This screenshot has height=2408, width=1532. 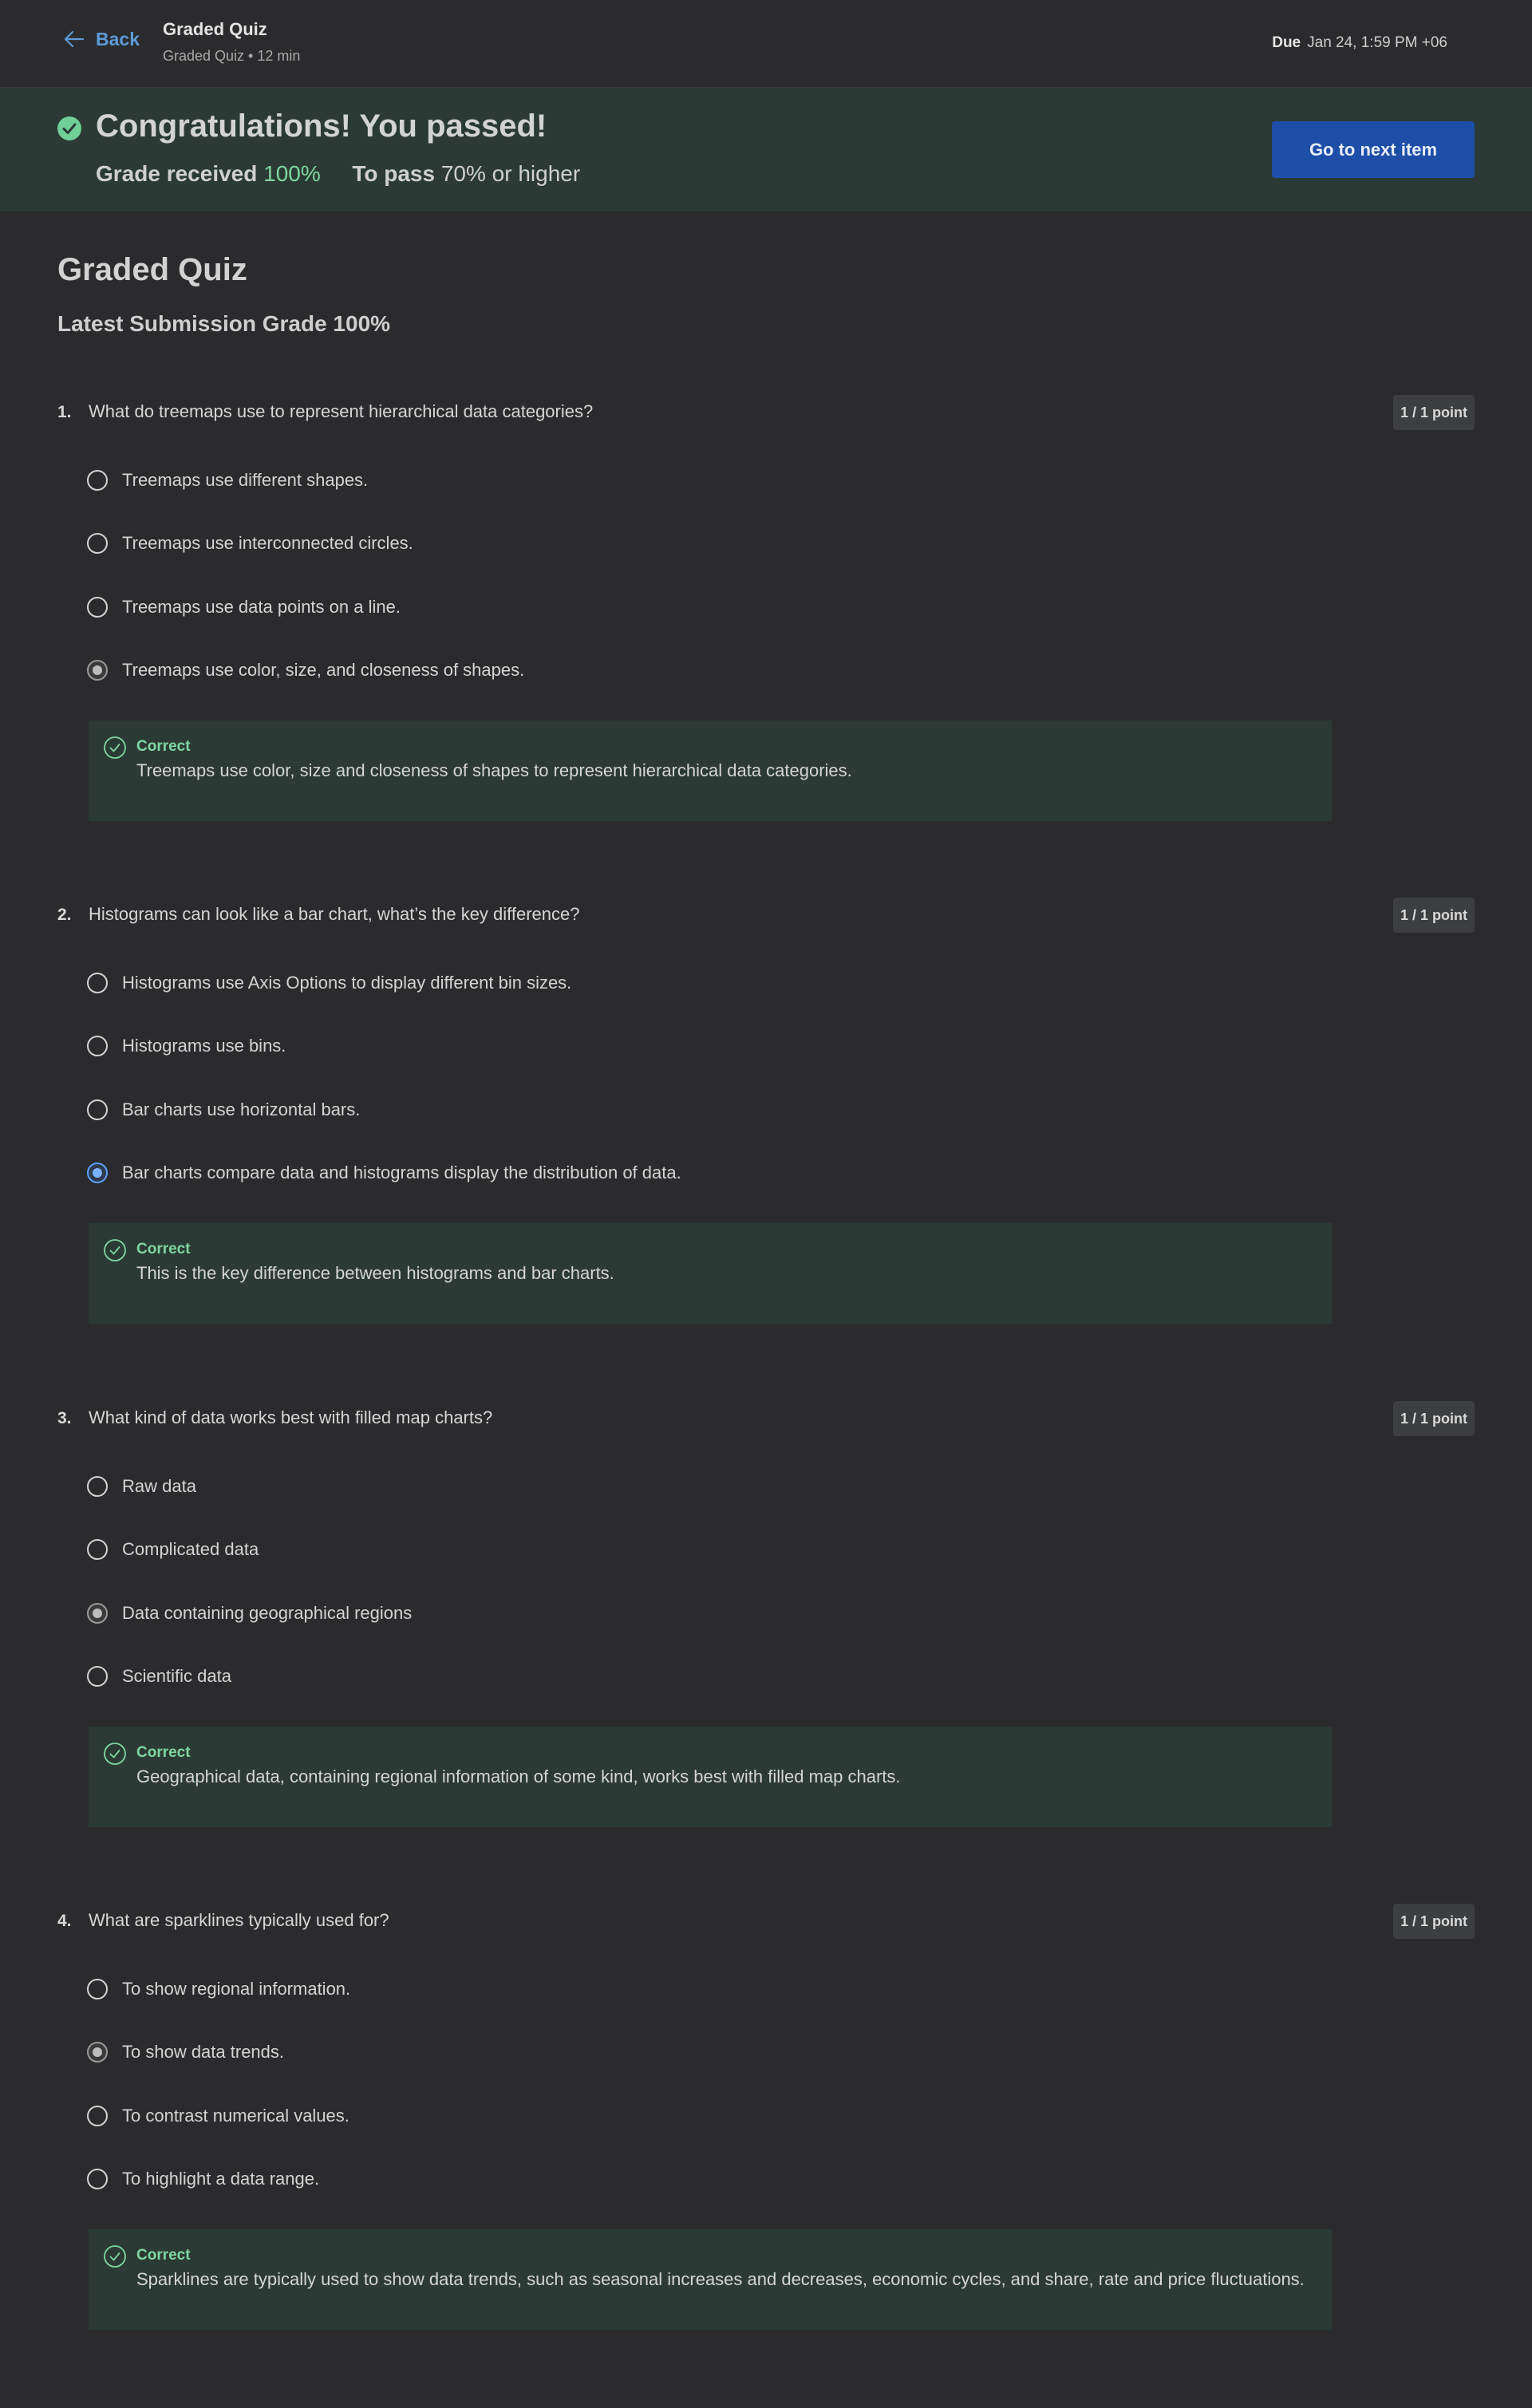 What do you see at coordinates (1286, 42) in the screenshot?
I see `due-label: Due` at bounding box center [1286, 42].